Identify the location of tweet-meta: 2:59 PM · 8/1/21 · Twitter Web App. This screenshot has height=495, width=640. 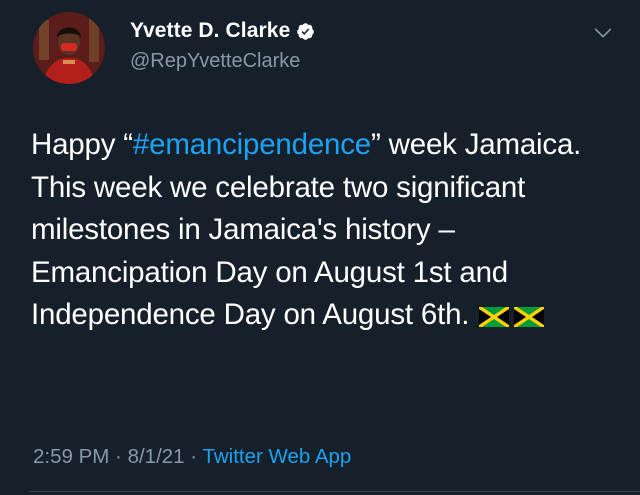
(192, 457).